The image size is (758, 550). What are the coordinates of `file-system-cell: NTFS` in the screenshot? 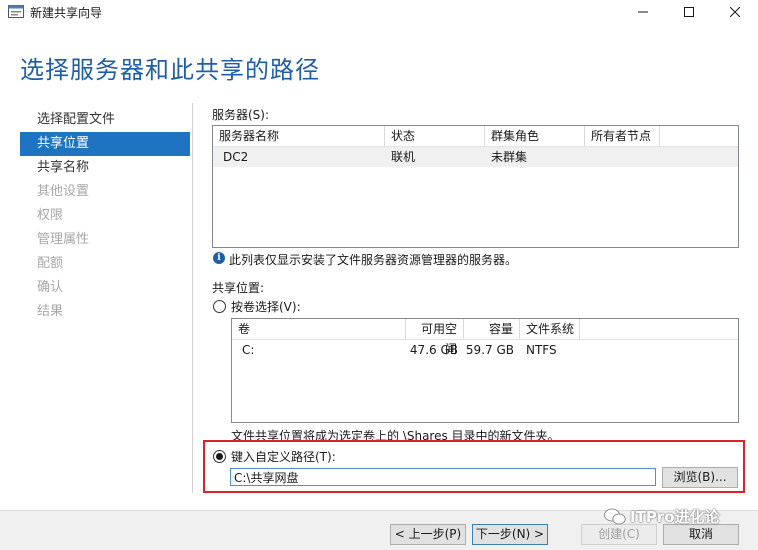 It's located at (541, 350).